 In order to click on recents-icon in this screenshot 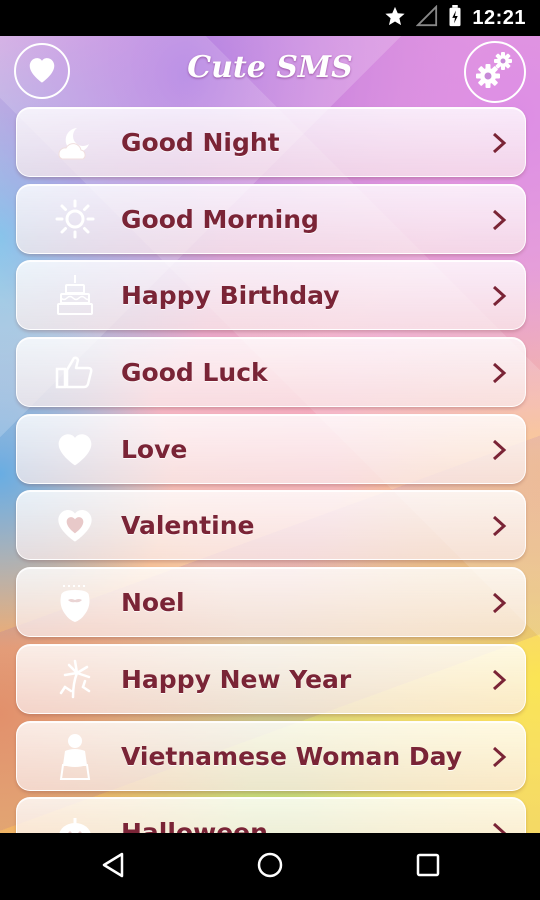, I will do `click(428, 867)`.